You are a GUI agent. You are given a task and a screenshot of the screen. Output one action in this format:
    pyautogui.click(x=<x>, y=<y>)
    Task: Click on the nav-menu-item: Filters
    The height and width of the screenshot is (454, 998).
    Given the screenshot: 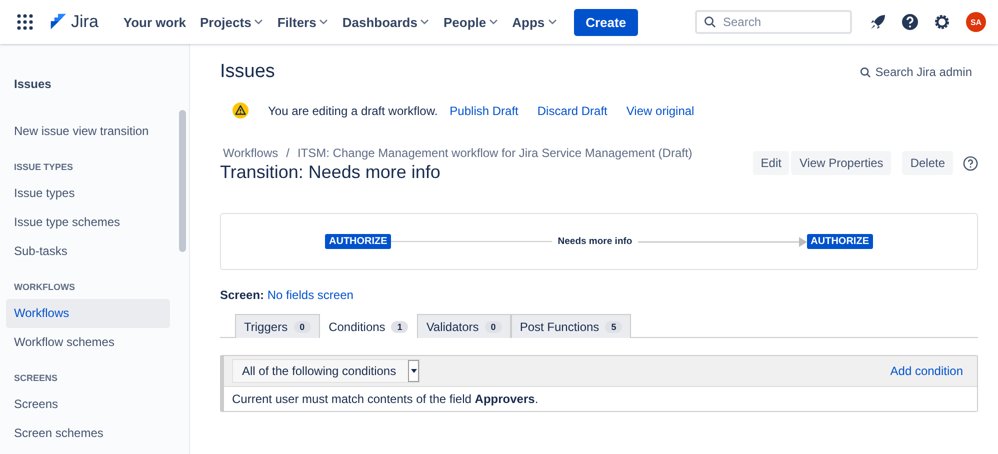 What is the action you would take?
    pyautogui.click(x=303, y=22)
    